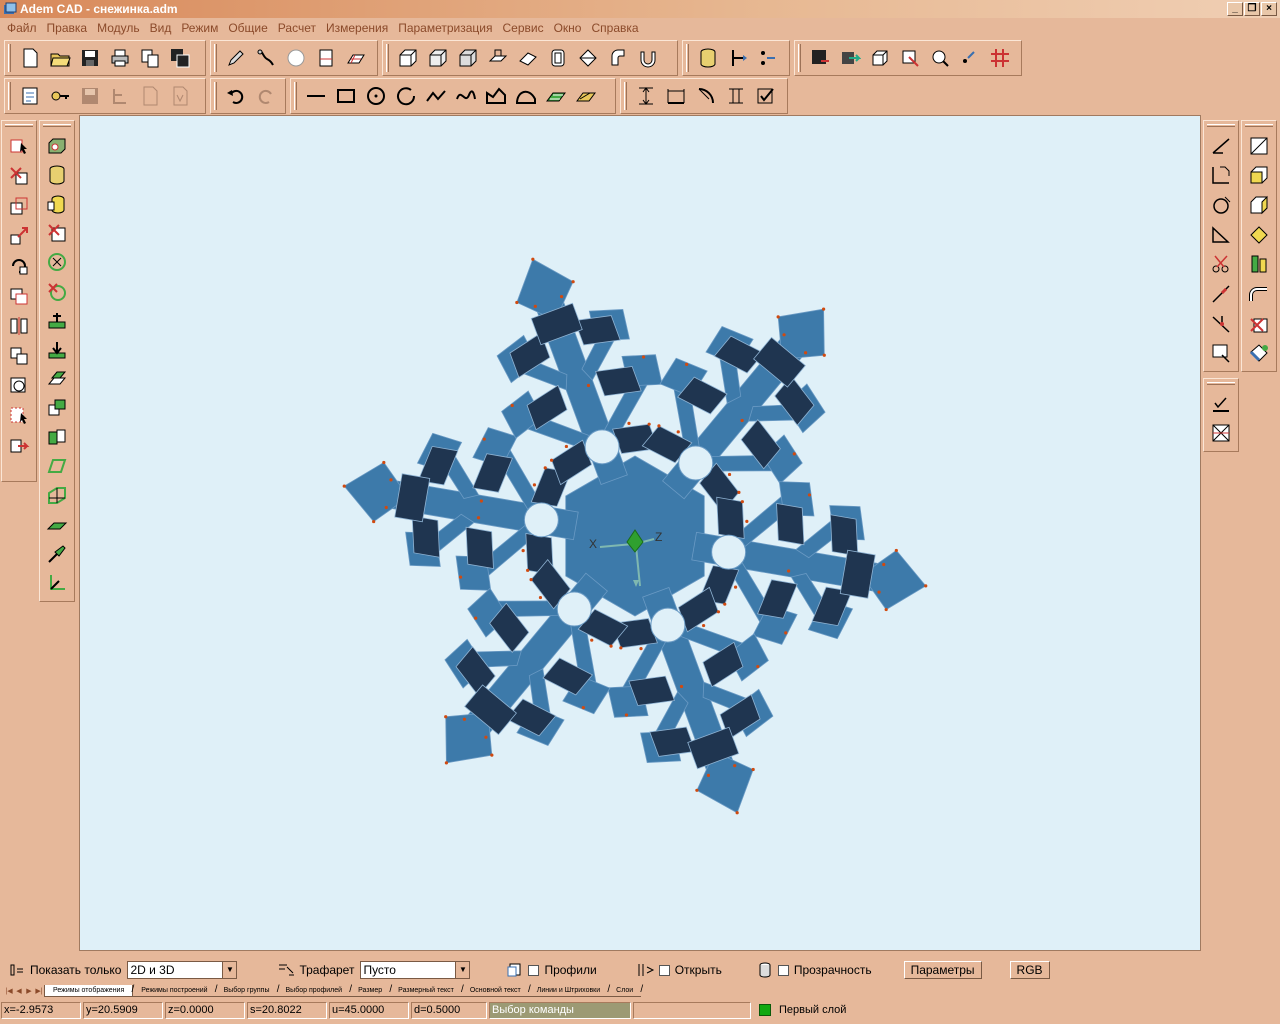  I want to click on dim-radius-button, so click(706, 96).